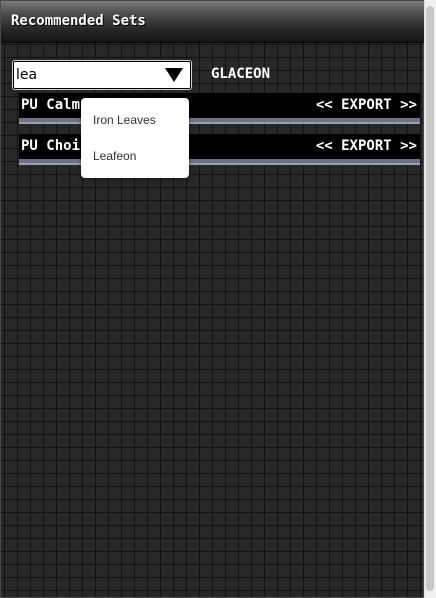  Describe the element at coordinates (86, 75) in the screenshot. I see `pokemon-search-input` at that location.